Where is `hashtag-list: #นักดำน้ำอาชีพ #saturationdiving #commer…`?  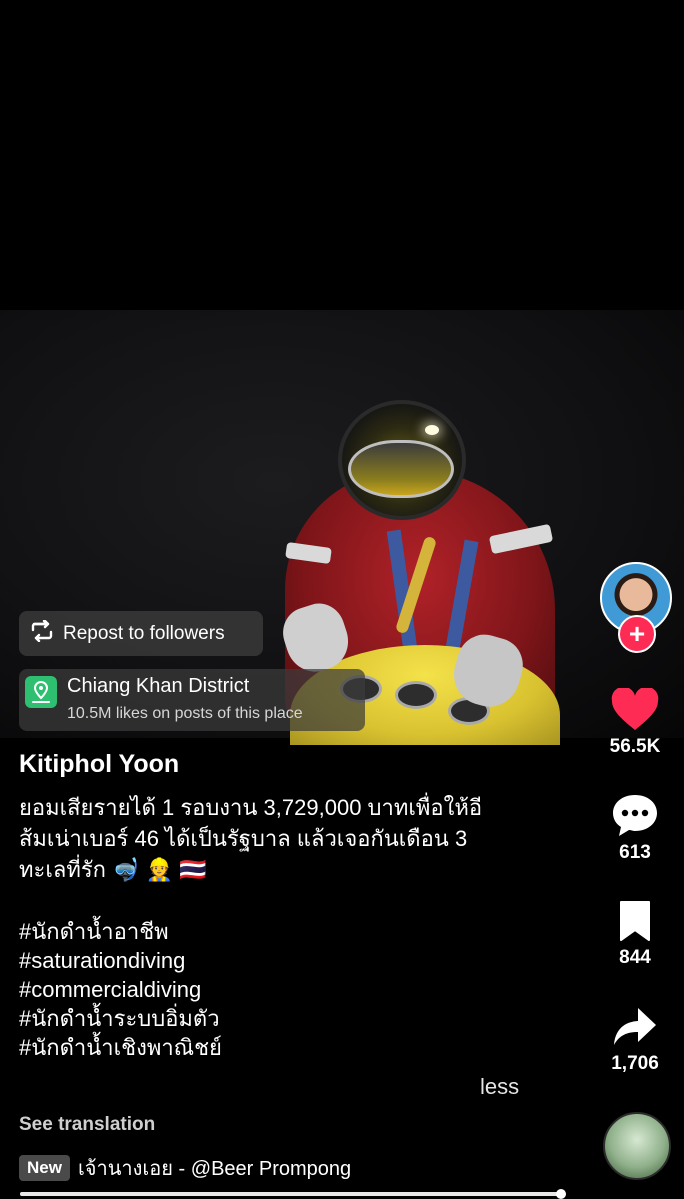 hashtag-list: #นักดำน้ำอาชีพ #saturationdiving #commer… is located at coordinates (120, 989).